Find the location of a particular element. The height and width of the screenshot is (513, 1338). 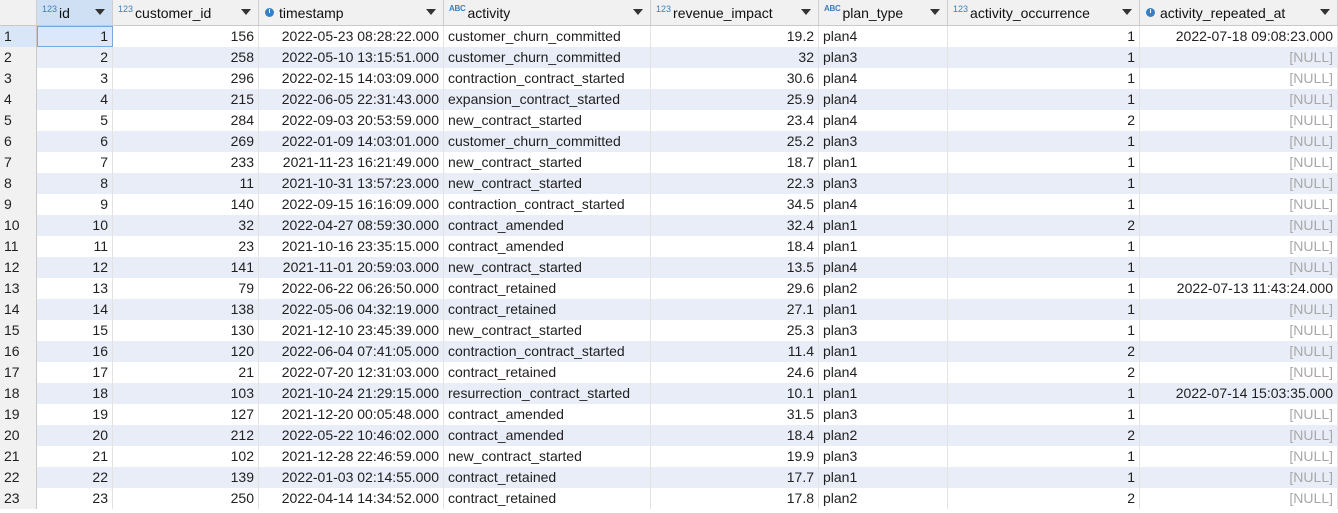

cell-id: 19 is located at coordinates (75, 414).